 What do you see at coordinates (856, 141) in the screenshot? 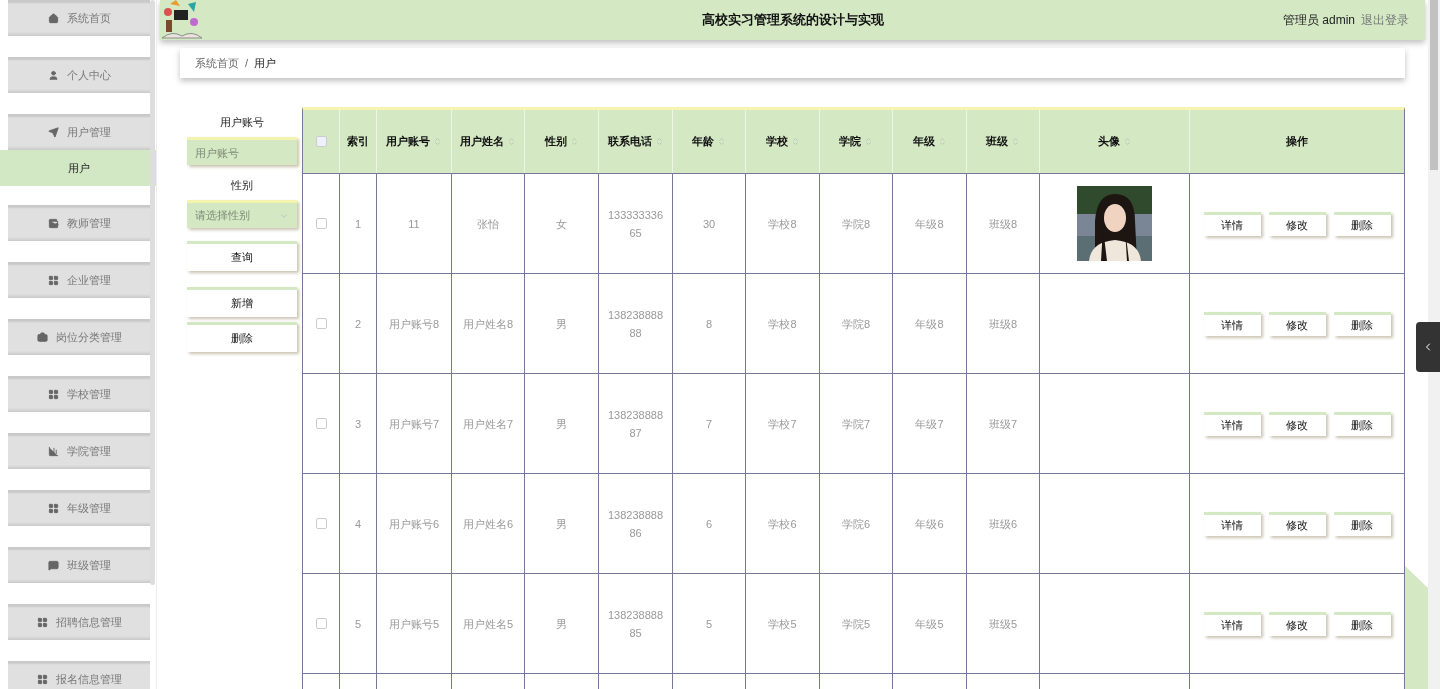
I see `column-header: 学院` at bounding box center [856, 141].